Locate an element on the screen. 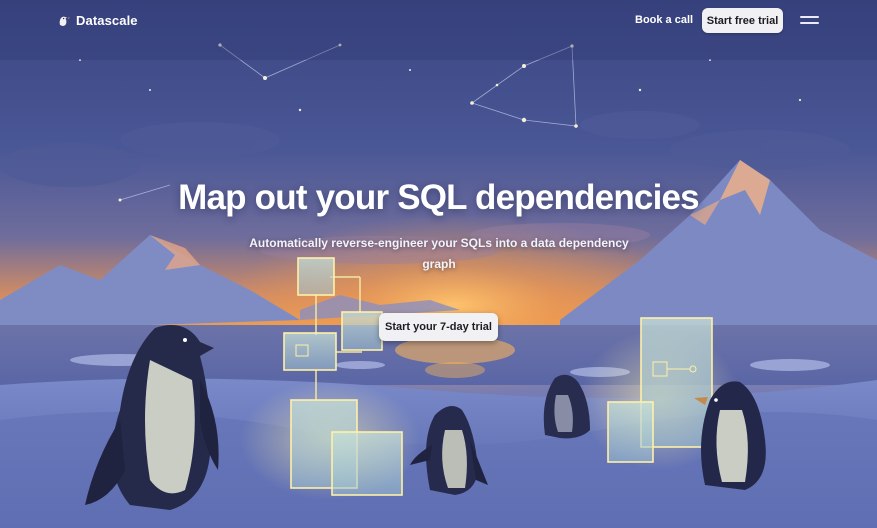 This screenshot has width=877, height=528. hamburger-menu-icon is located at coordinates (809, 20).